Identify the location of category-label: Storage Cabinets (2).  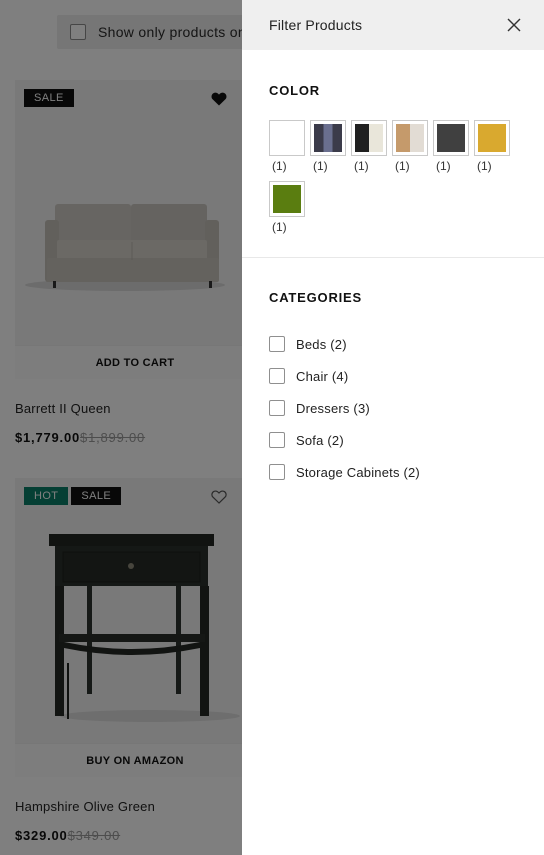
(358, 472).